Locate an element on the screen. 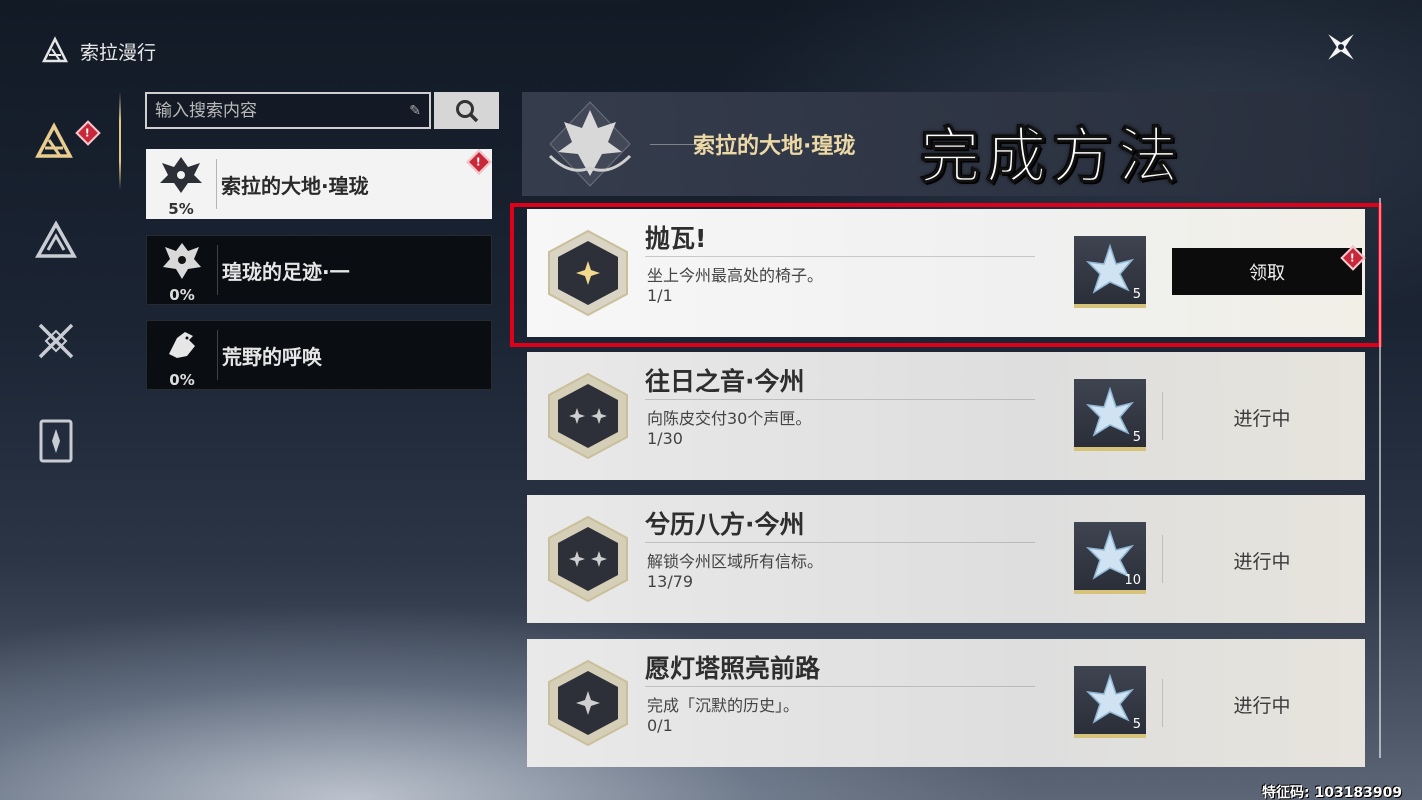 This screenshot has width=1422, height=800. category-item-footprints: 0% 瑝珑的足迹·一 is located at coordinates (319, 270).